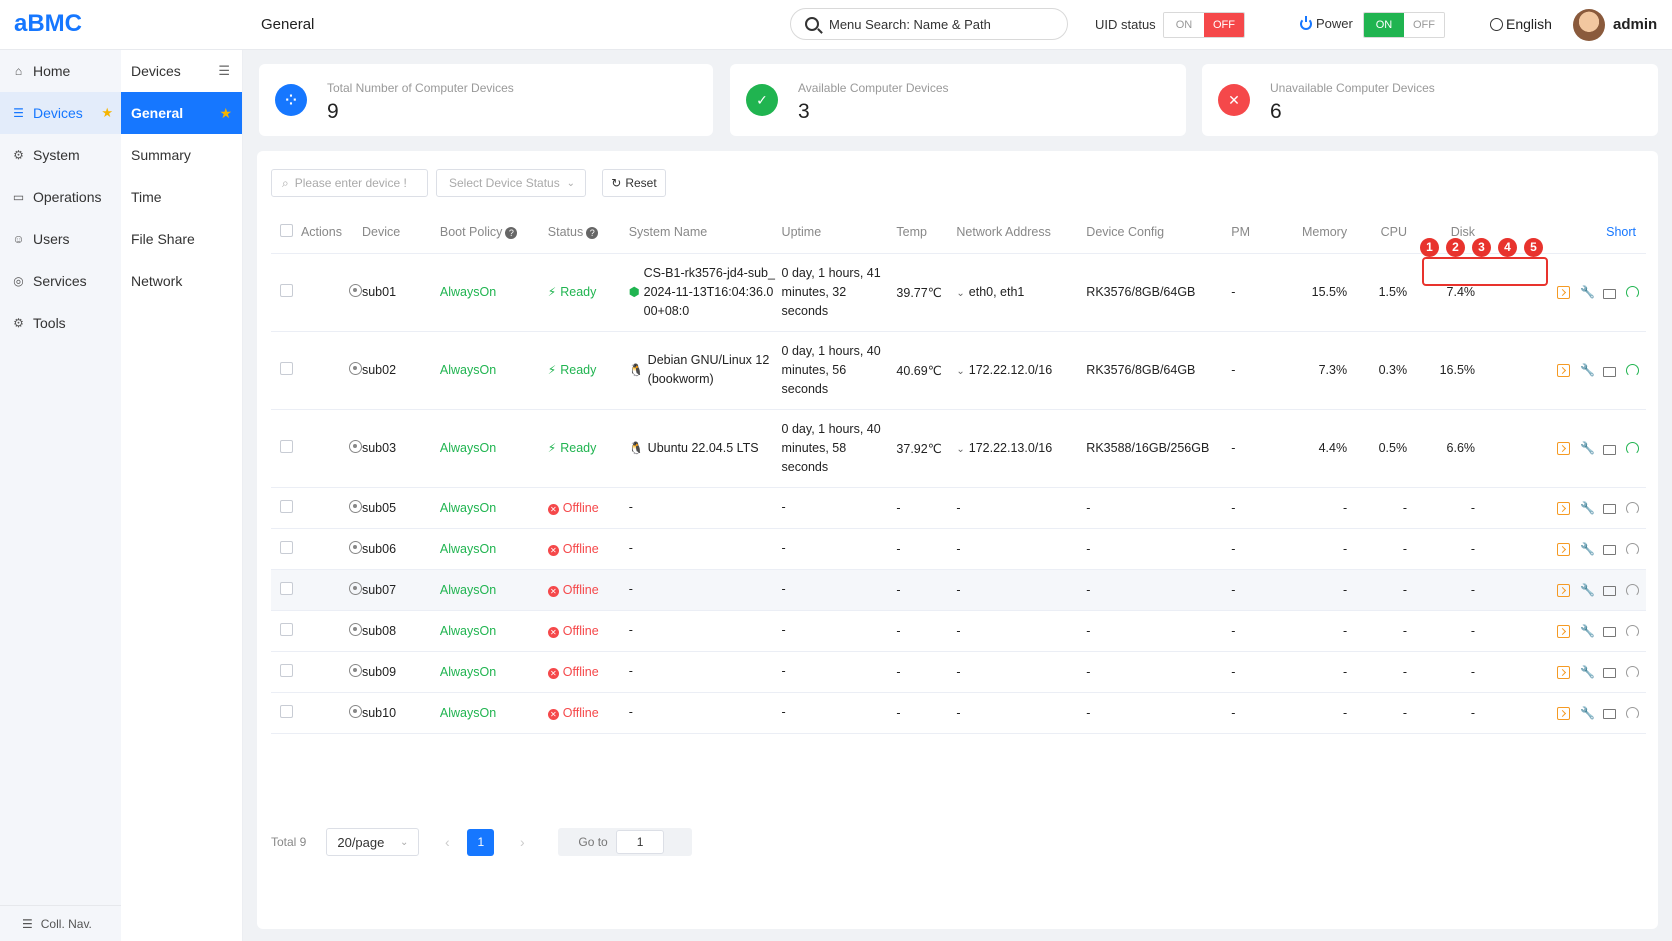  I want to click on prev-page-button: ‹, so click(447, 842).